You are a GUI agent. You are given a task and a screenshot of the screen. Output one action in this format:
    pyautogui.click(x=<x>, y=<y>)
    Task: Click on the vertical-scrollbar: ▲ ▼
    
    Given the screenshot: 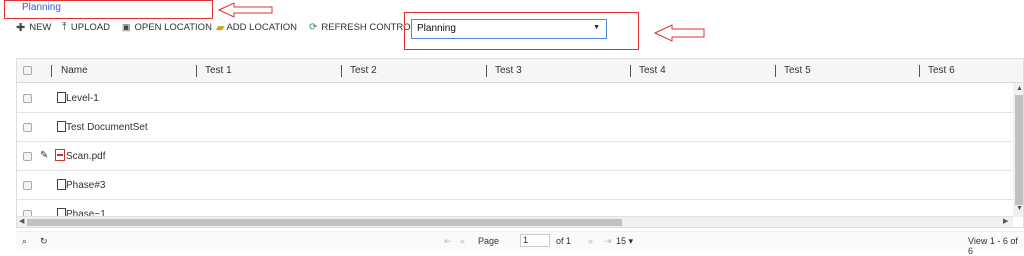 What is the action you would take?
    pyautogui.click(x=1018, y=150)
    